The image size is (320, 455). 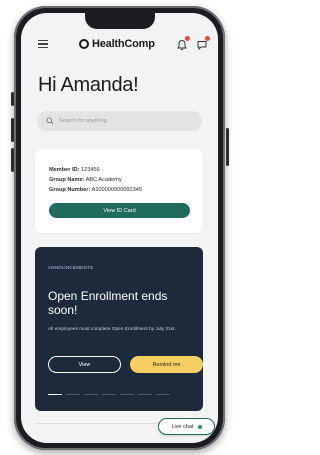 I want to click on message-icon, so click(x=203, y=43).